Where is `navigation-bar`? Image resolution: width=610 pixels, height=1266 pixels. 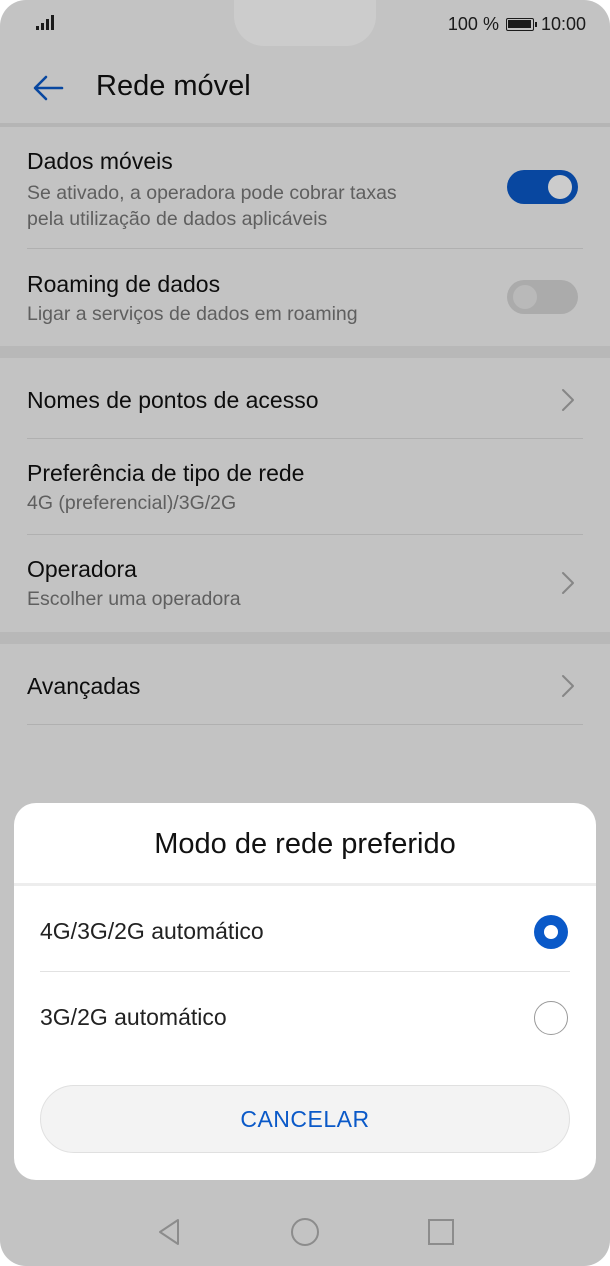
navigation-bar is located at coordinates (305, 1232).